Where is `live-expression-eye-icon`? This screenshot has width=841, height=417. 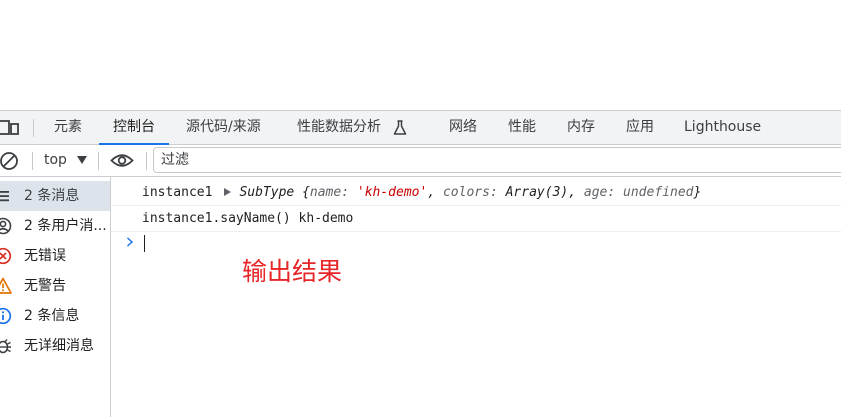 live-expression-eye-icon is located at coordinates (122, 160).